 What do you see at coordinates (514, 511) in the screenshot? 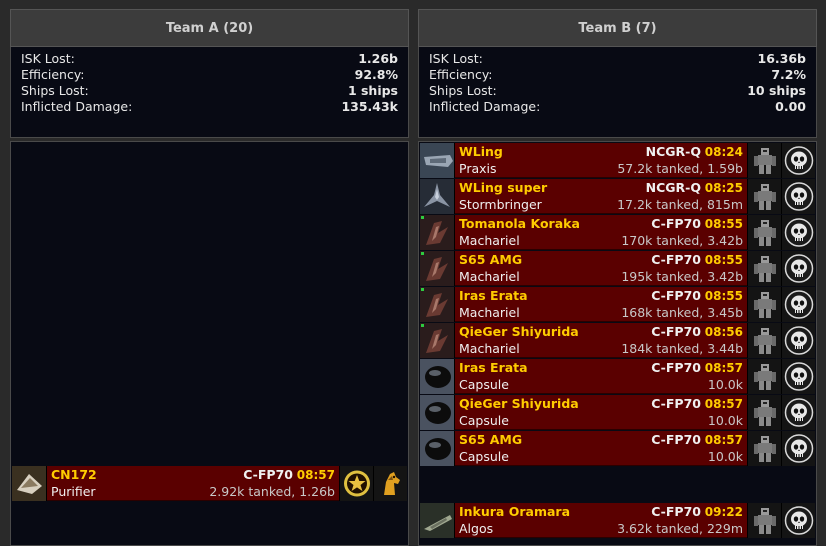
I see `pilot-name: Inkura Oramara` at bounding box center [514, 511].